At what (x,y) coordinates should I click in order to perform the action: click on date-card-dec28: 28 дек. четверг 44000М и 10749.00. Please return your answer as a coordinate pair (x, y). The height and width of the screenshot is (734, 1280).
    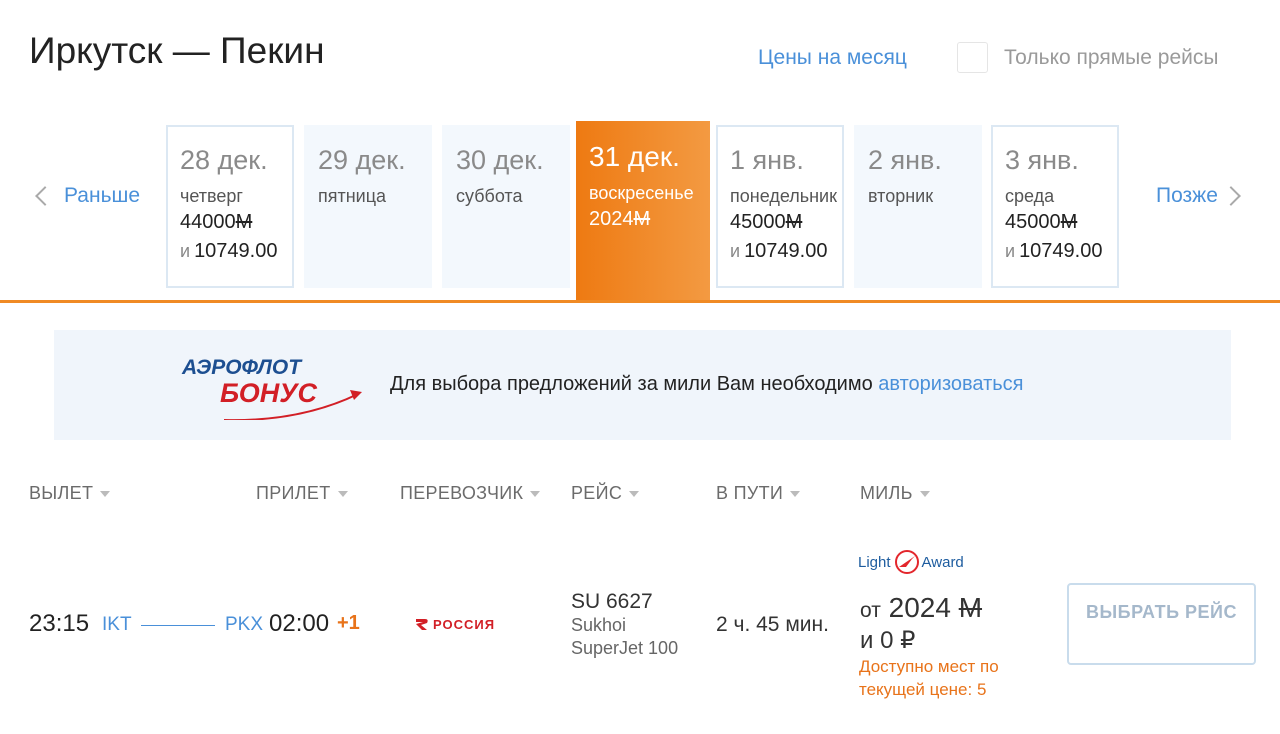
    Looking at the image, I should click on (230, 206).